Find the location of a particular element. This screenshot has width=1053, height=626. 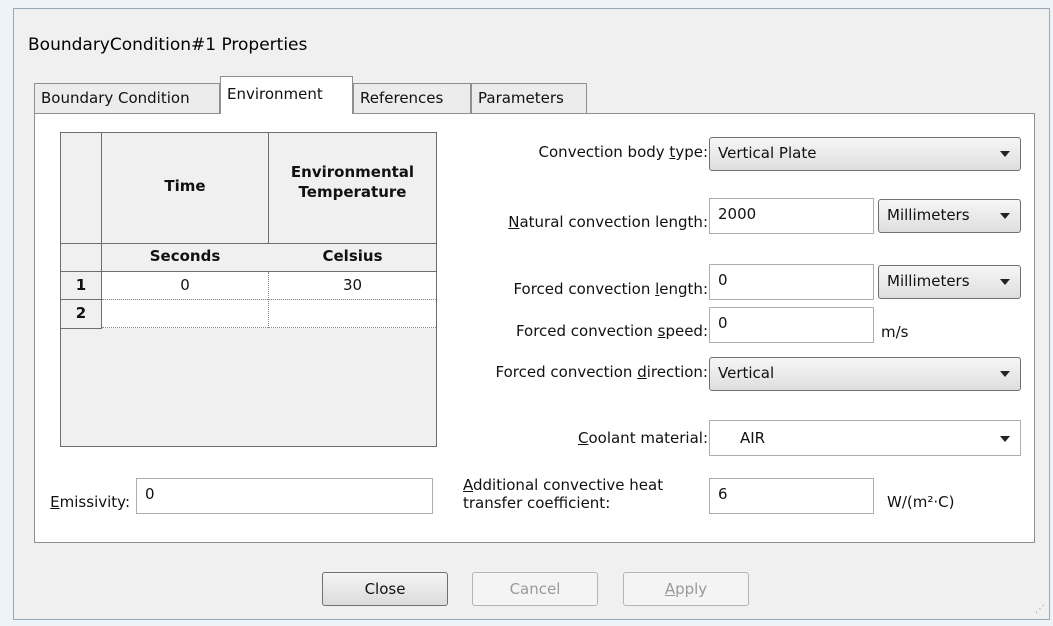

selected-value: AIR is located at coordinates (753, 438).